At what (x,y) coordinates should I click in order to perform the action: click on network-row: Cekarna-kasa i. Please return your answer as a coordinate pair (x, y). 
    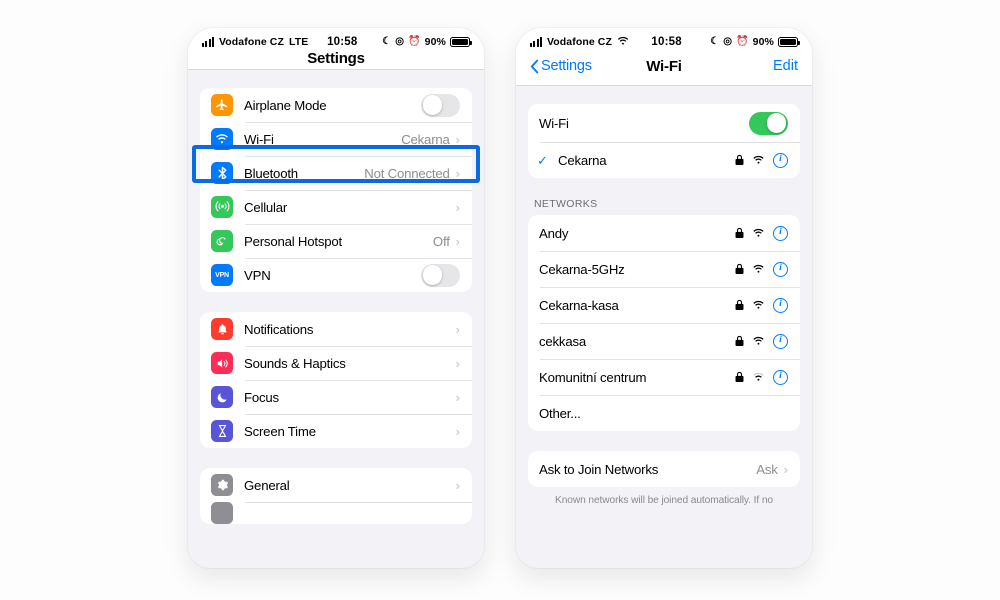
    Looking at the image, I should click on (664, 305).